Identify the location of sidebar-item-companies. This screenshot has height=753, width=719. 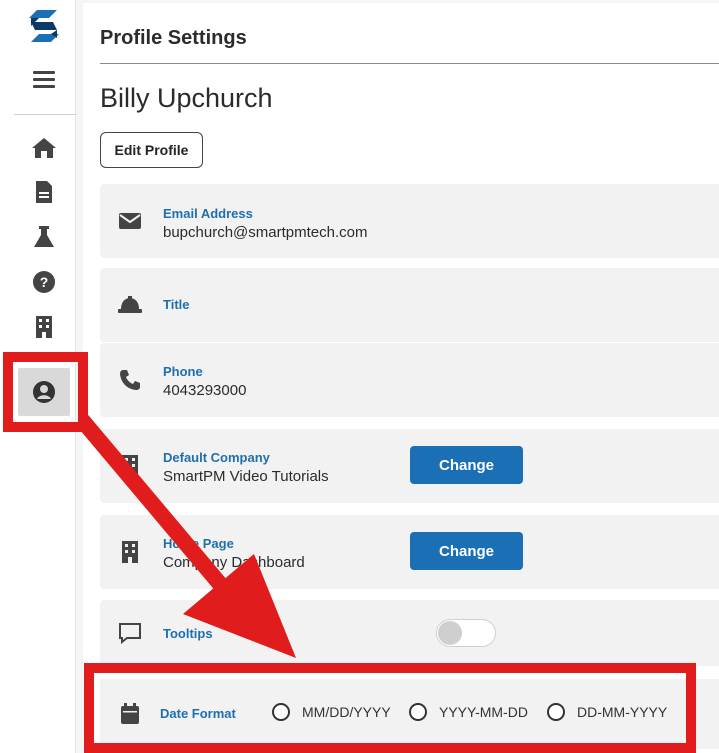
(44, 327).